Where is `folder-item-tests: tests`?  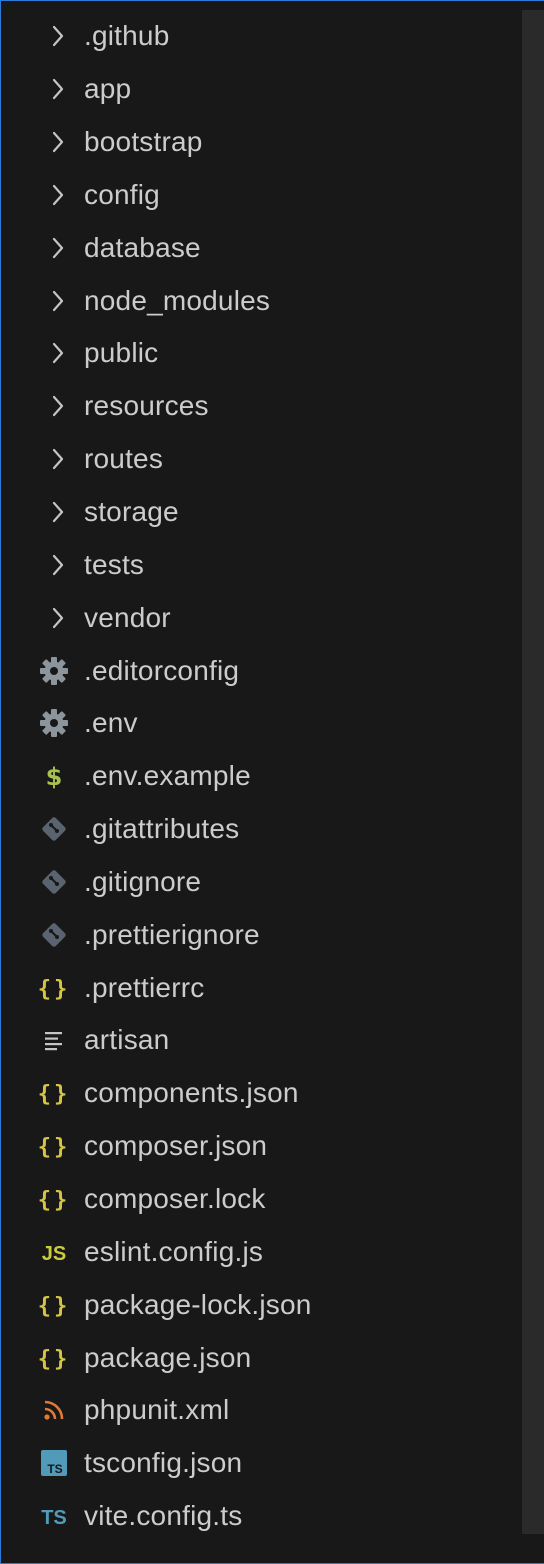 folder-item-tests: tests is located at coordinates (261, 564).